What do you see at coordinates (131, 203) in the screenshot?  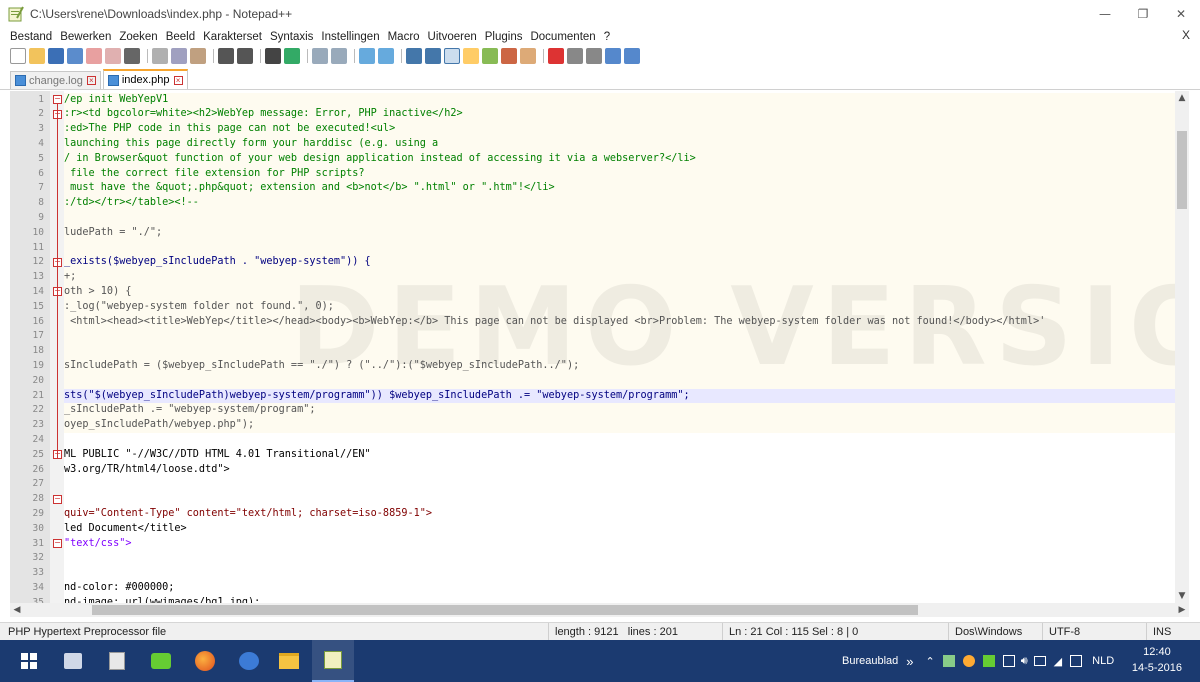 I see `code-line: :/td></tr></table><!--` at bounding box center [131, 203].